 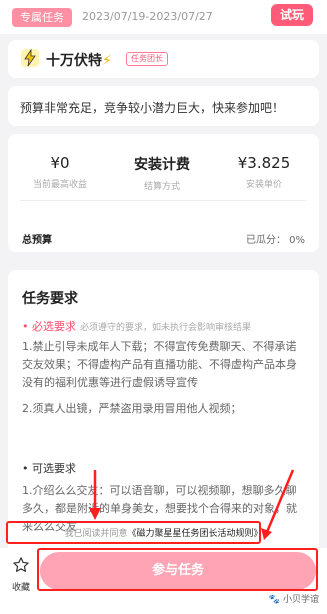 I want to click on requirements-title: 任务要求, so click(x=50, y=299).